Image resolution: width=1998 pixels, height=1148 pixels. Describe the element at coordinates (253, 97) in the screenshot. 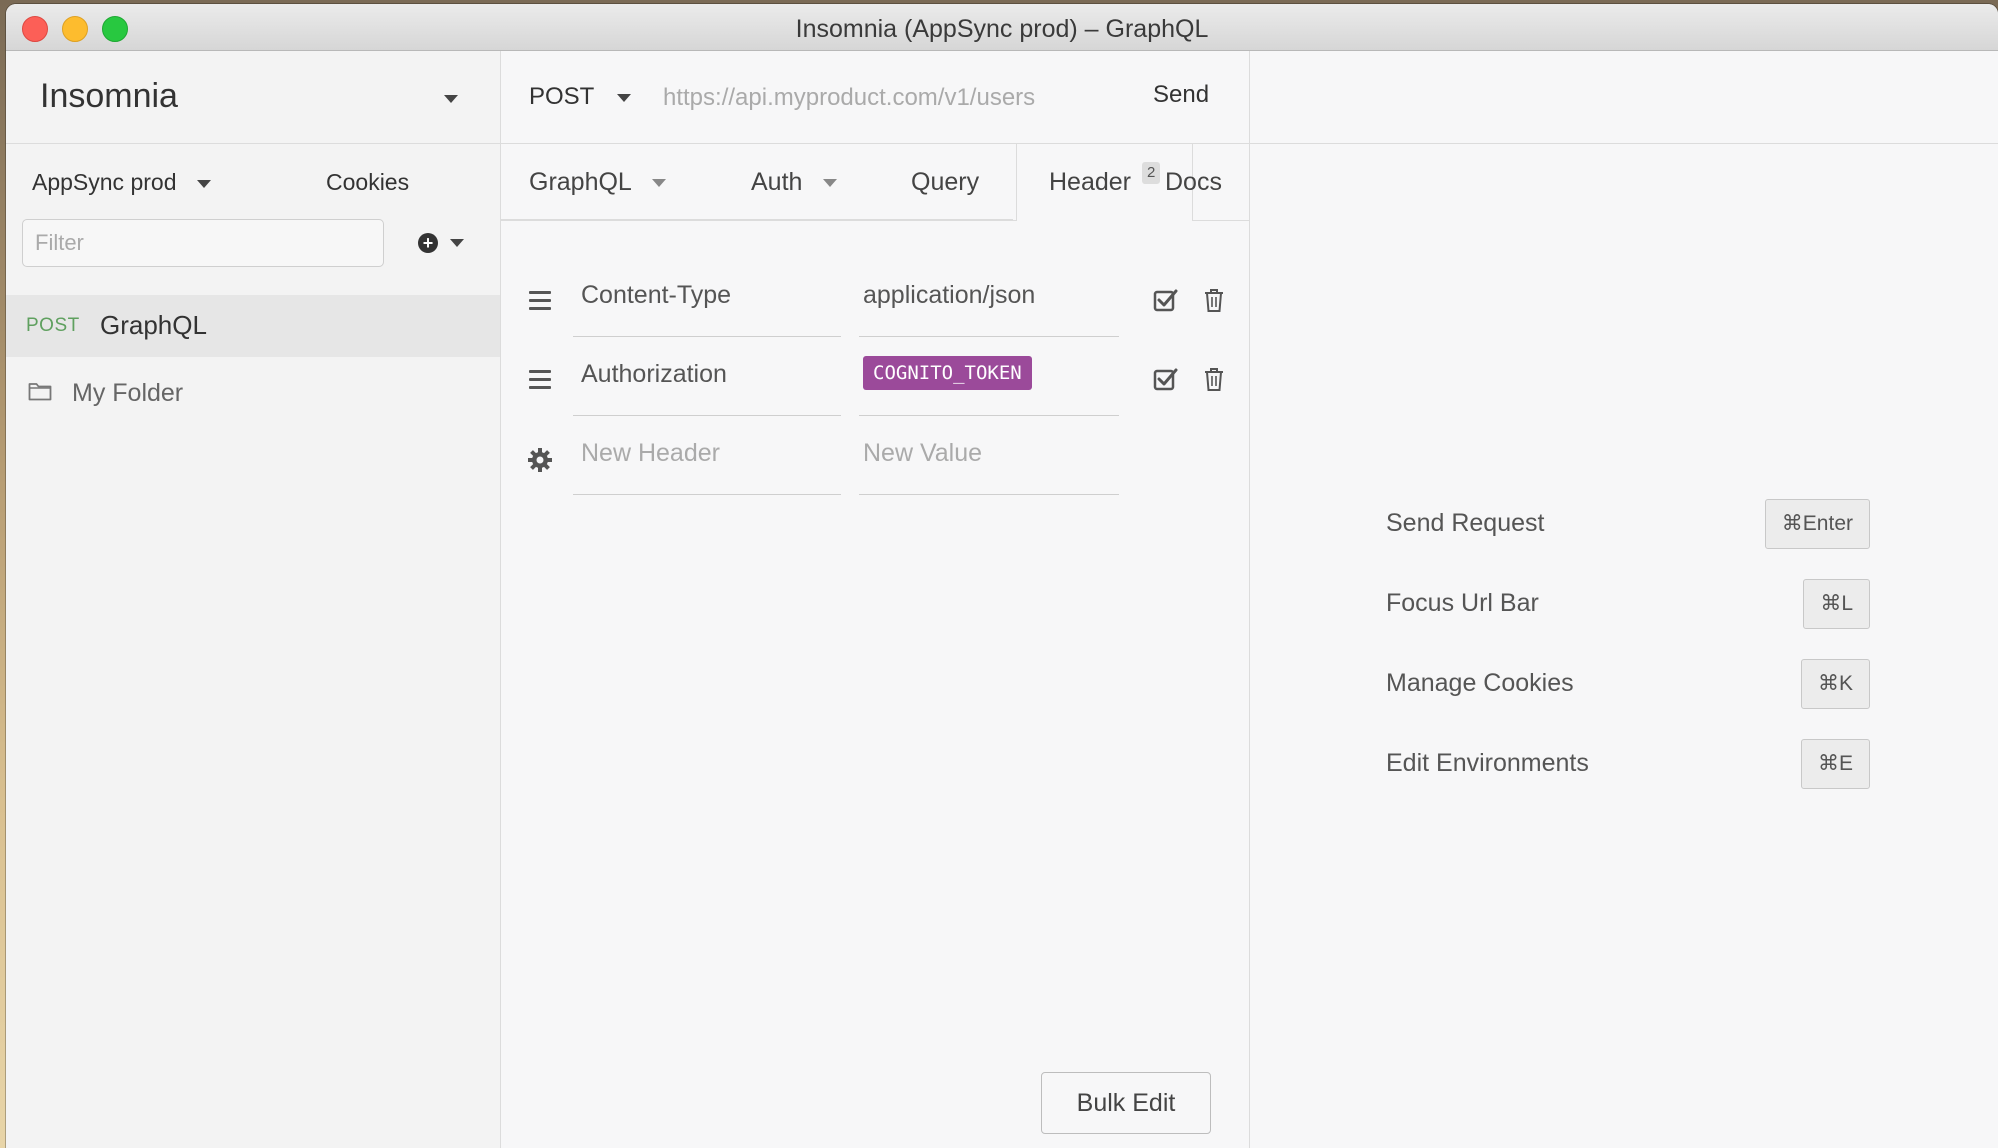

I see `workspace-dropdown: Insomnia` at that location.